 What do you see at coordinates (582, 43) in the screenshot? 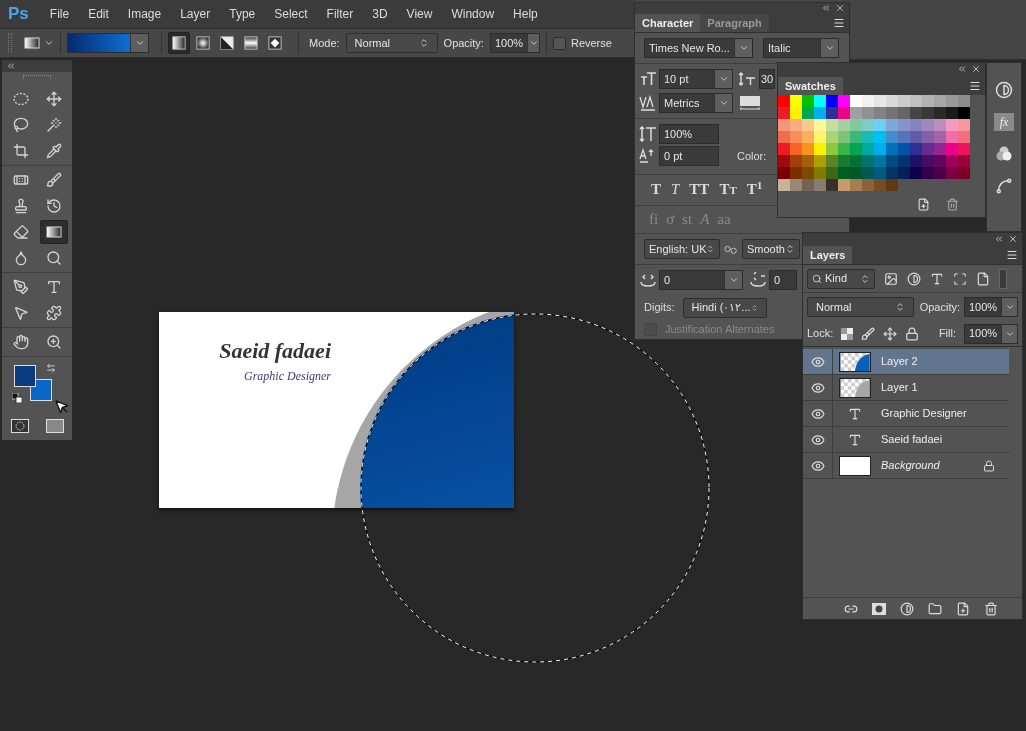
I see `reverse-checkbox: Reverse` at bounding box center [582, 43].